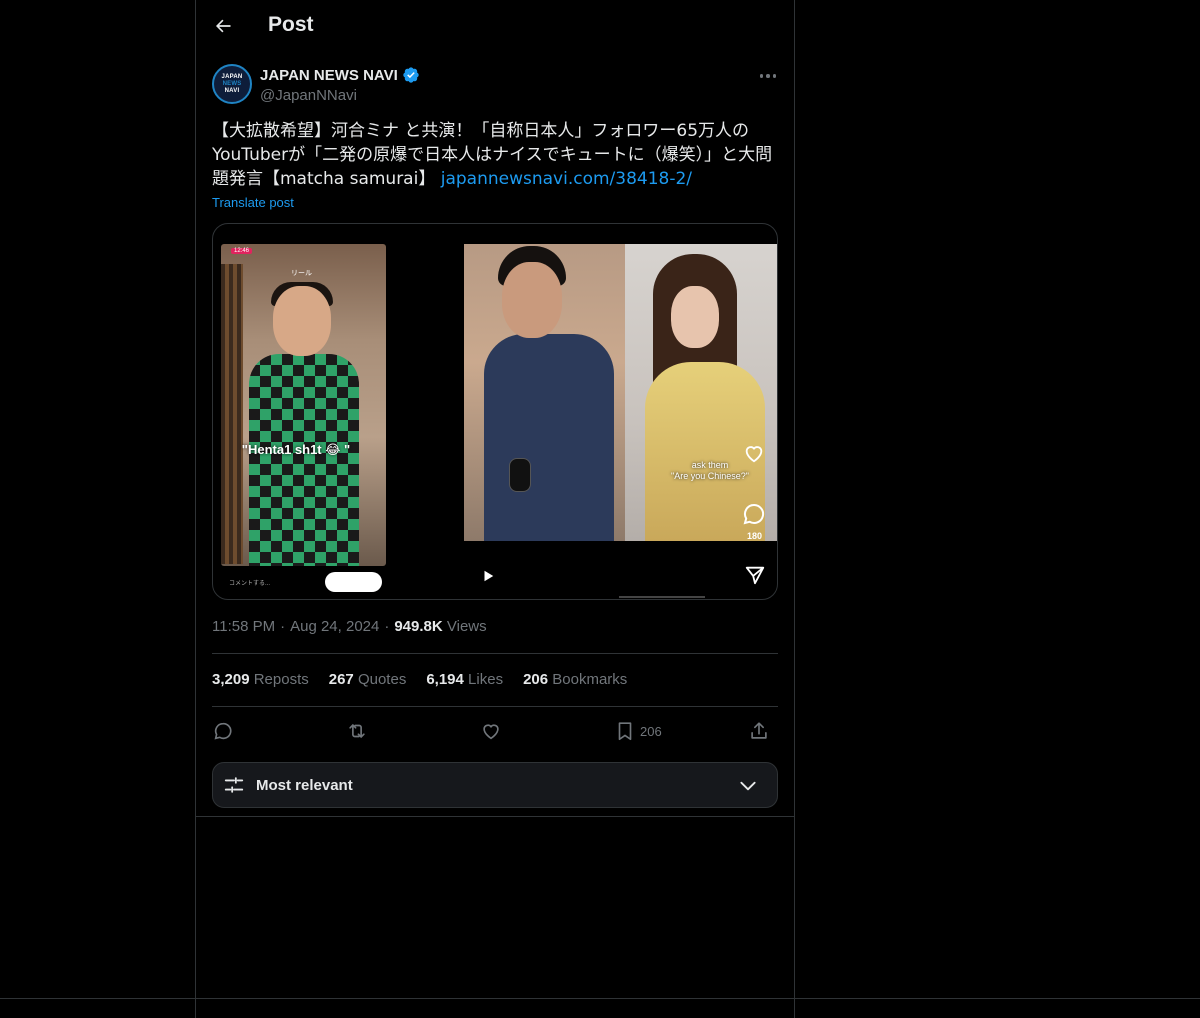 The image size is (1200, 1018). What do you see at coordinates (304, 460) in the screenshot?
I see `checkered-haori` at bounding box center [304, 460].